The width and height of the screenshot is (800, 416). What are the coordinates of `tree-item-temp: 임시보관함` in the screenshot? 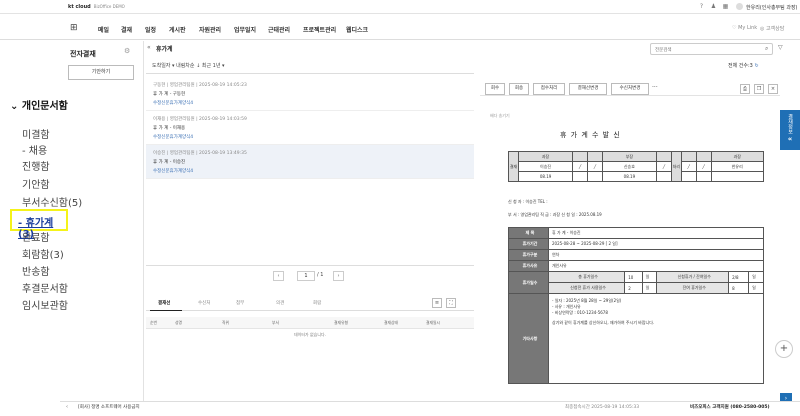 It's located at (45, 304).